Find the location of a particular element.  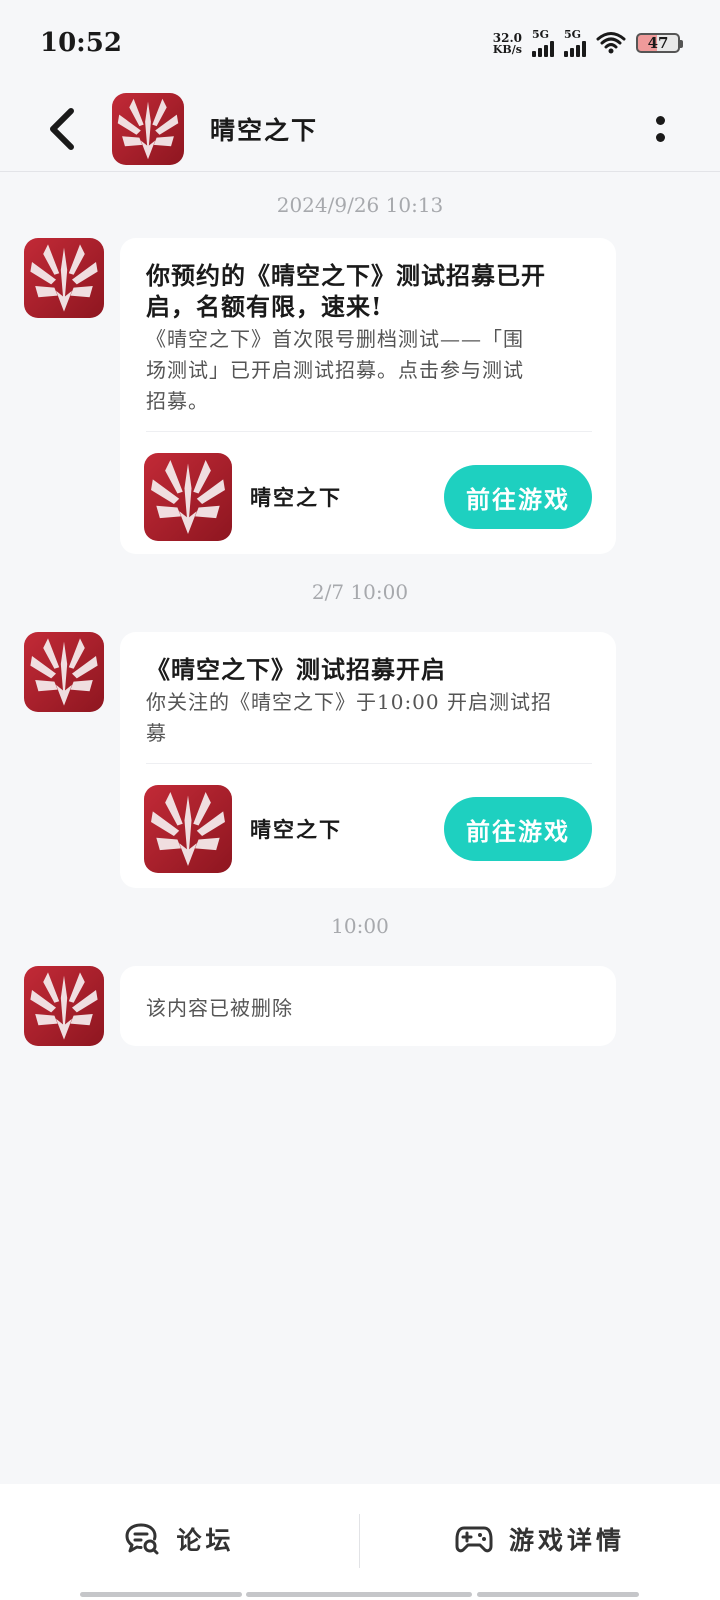

status-icons: 32.0 KB/s 5G 5G 47 is located at coordinates (588, 43).